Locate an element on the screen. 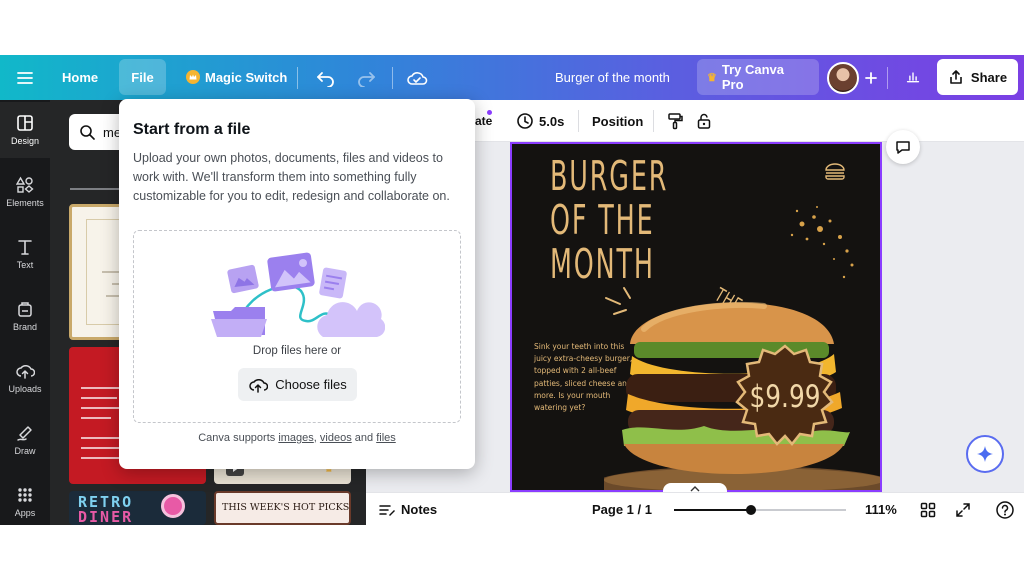 The width and height of the screenshot is (1024, 580). position-button: Position is located at coordinates (617, 121).